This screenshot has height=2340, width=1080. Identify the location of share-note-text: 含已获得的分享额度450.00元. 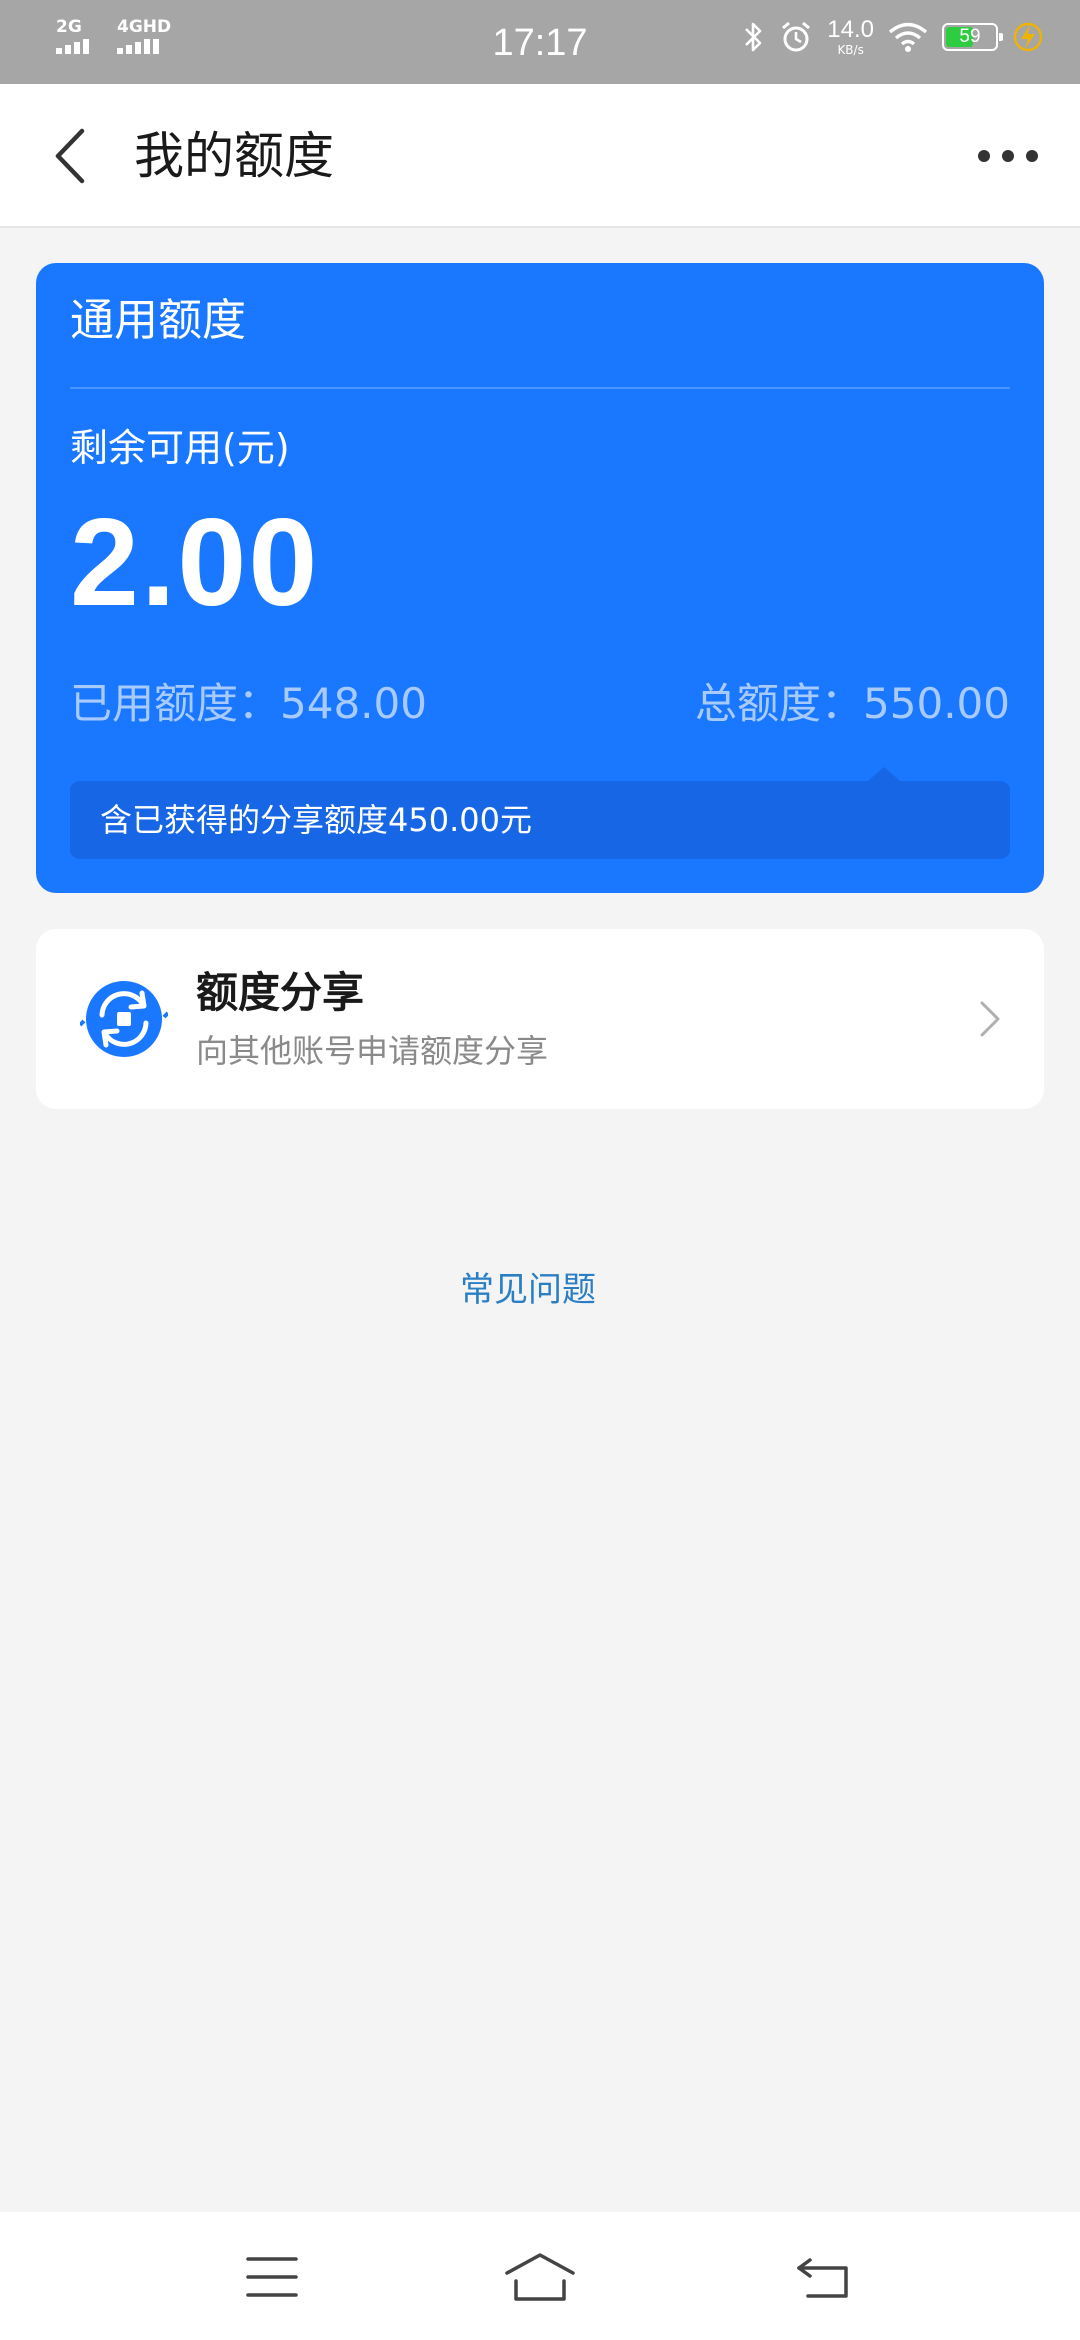
(316, 820).